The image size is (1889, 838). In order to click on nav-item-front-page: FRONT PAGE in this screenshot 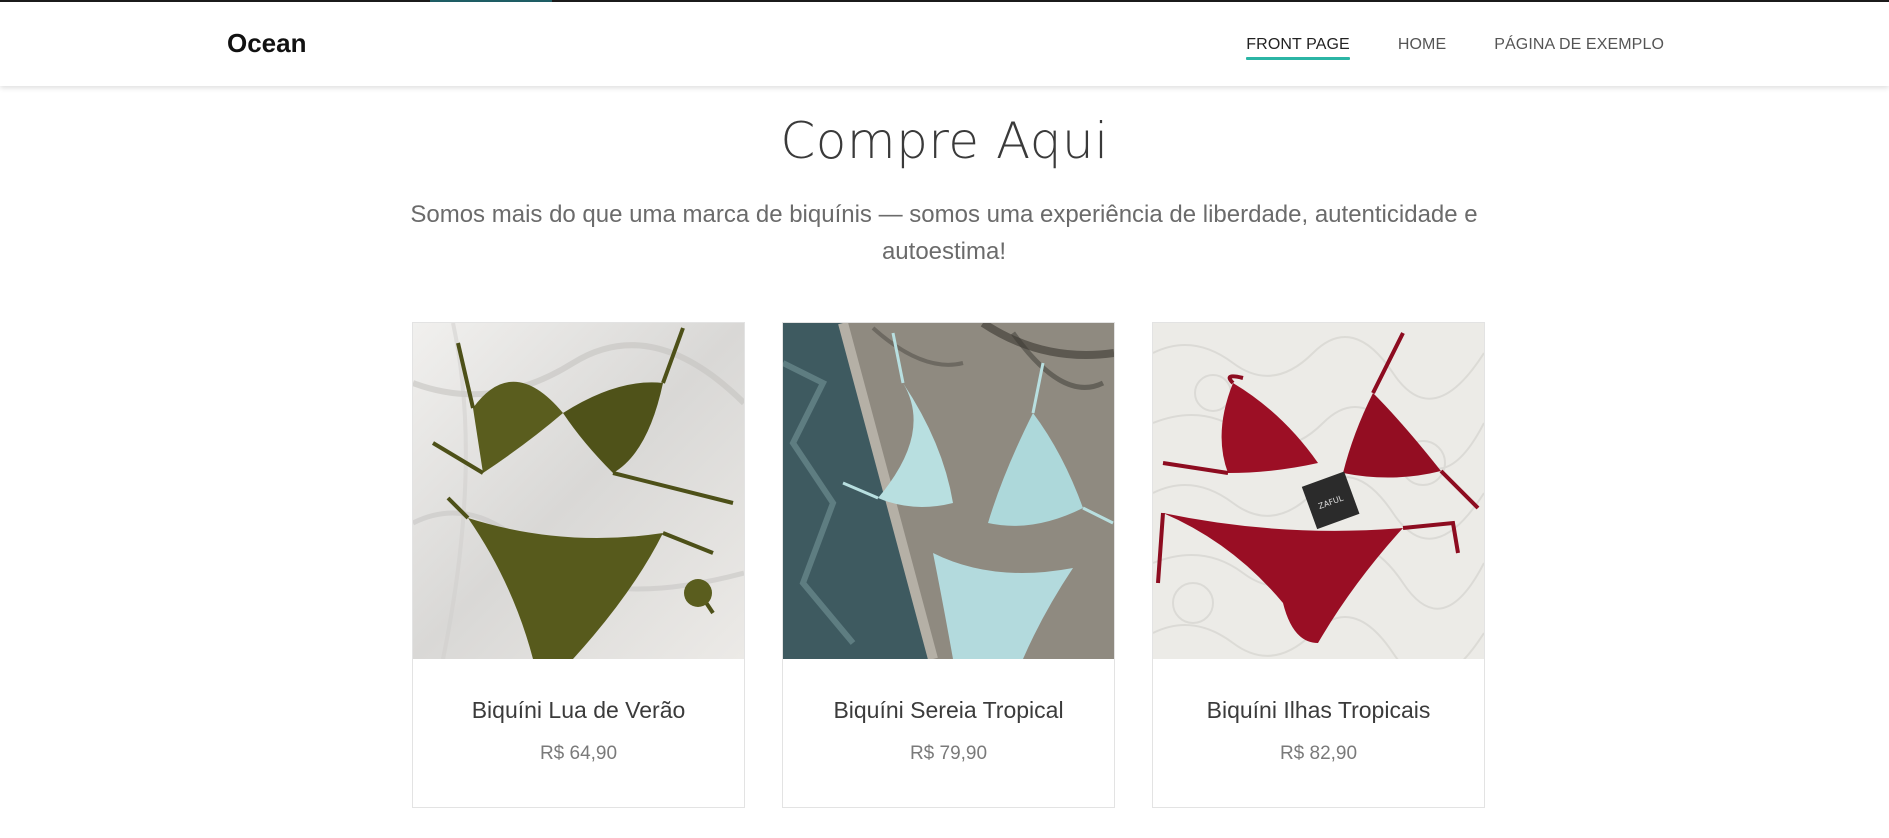, I will do `click(1298, 48)`.